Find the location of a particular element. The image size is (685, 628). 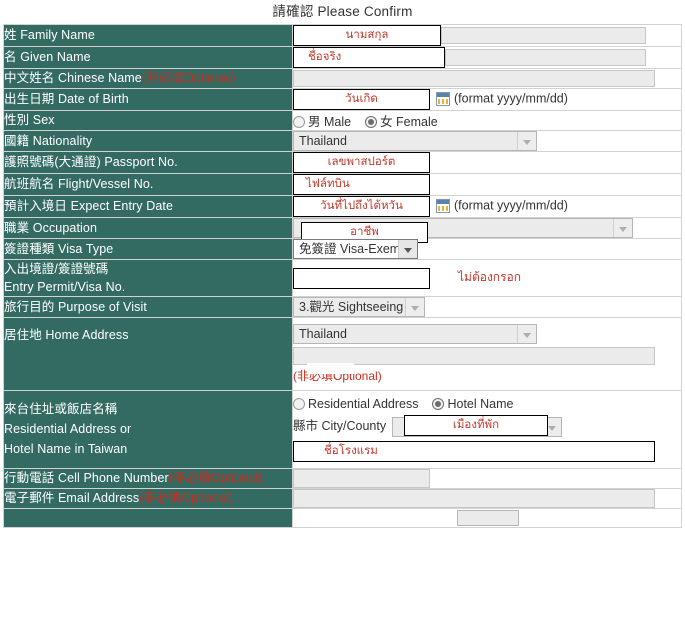

purpose-select: 3.觀光 Sightseeing is located at coordinates (359, 307).